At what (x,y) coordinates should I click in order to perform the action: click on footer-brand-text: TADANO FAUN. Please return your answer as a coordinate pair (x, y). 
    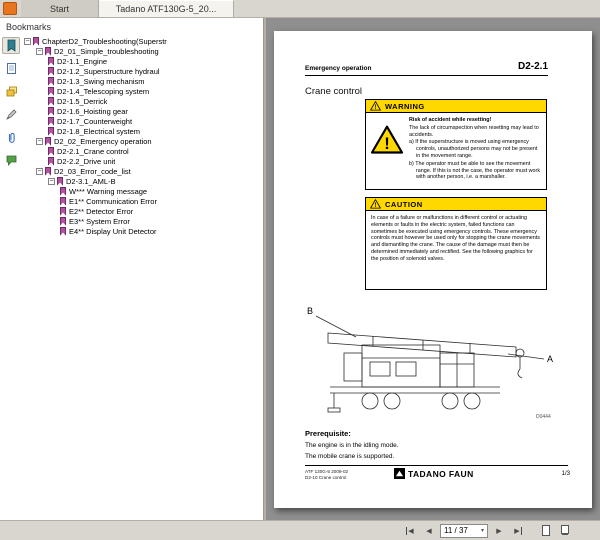
    Looking at the image, I should click on (441, 473).